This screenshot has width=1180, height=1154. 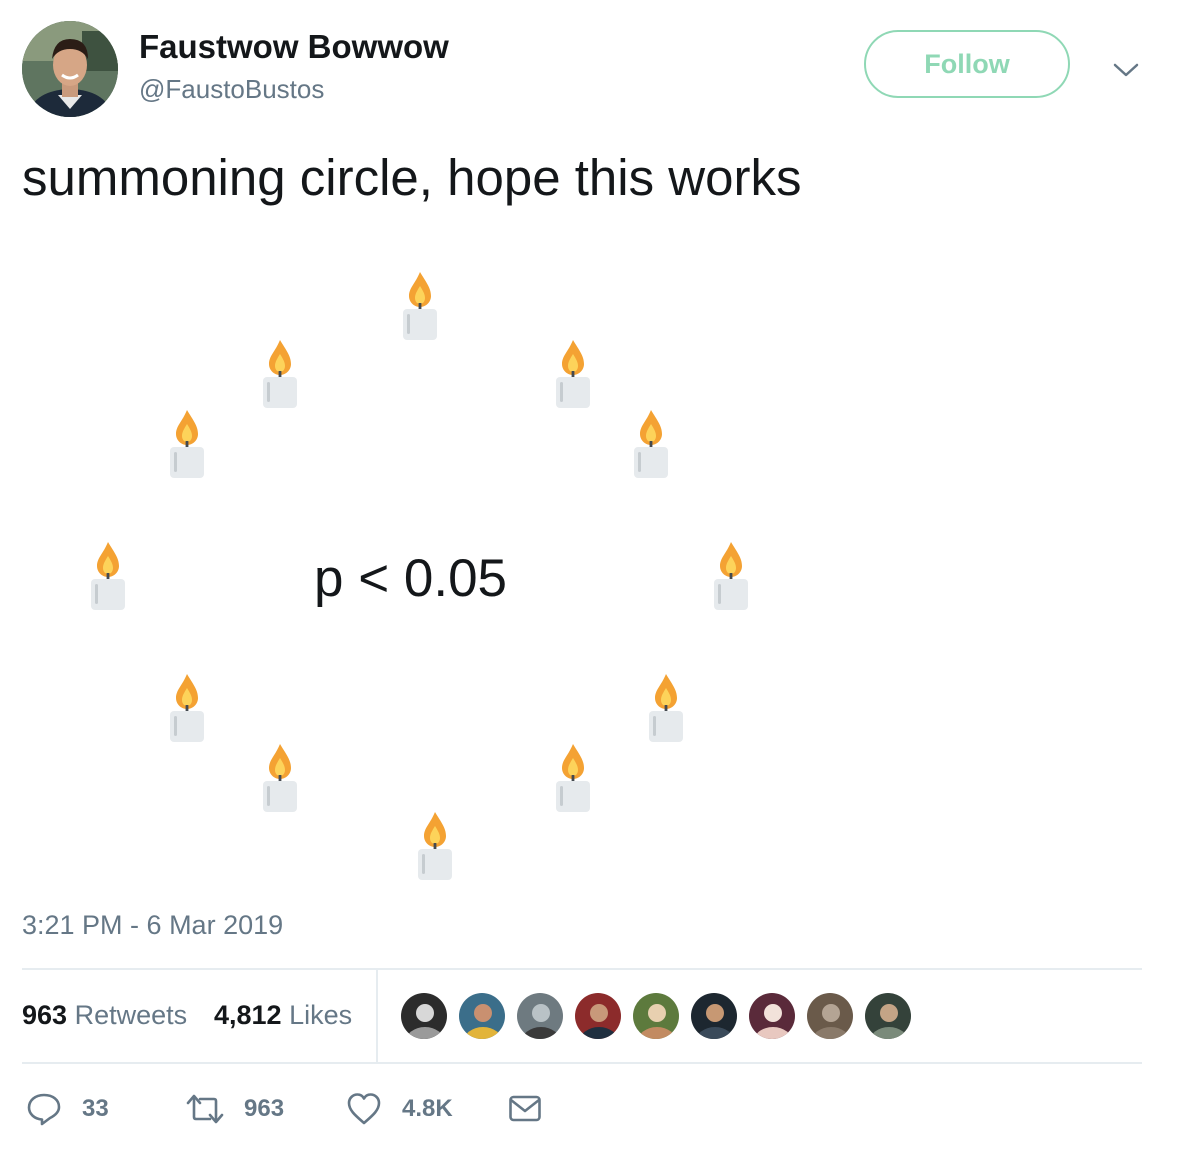 I want to click on reply-count: 33, so click(x=95, y=1108).